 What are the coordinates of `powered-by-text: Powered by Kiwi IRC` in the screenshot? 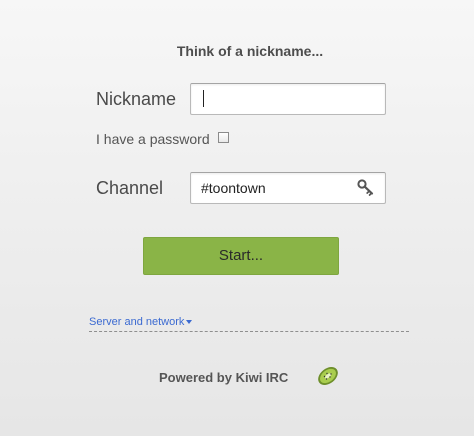 It's located at (224, 377).